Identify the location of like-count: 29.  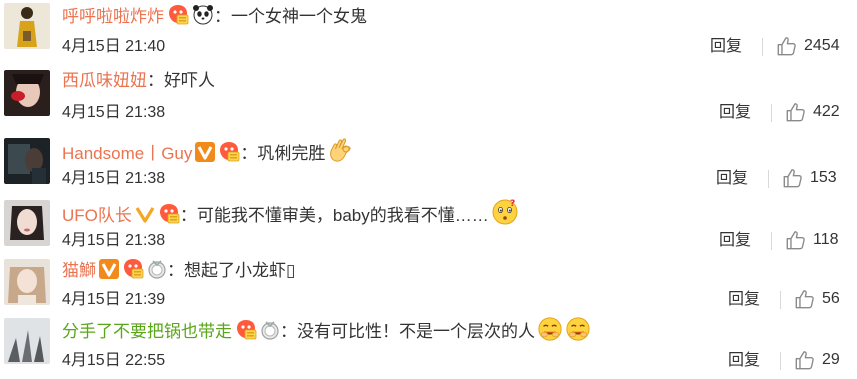
(831, 359).